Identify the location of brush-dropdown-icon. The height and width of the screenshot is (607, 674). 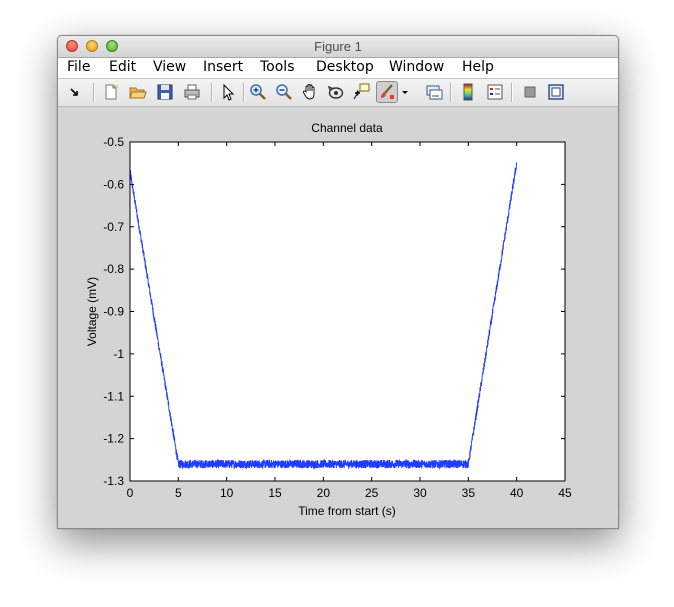
(405, 92).